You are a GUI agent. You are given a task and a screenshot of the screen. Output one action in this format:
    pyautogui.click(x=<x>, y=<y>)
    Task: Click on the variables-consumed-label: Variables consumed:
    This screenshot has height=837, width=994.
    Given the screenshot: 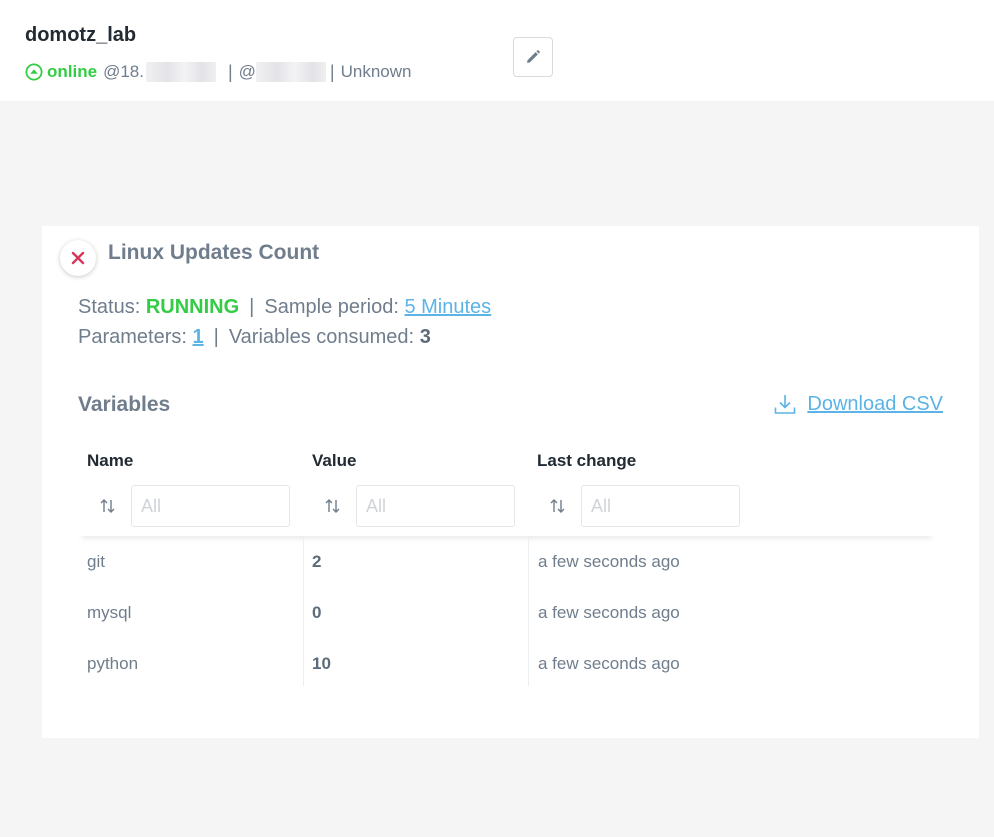 What is the action you would take?
    pyautogui.click(x=321, y=337)
    